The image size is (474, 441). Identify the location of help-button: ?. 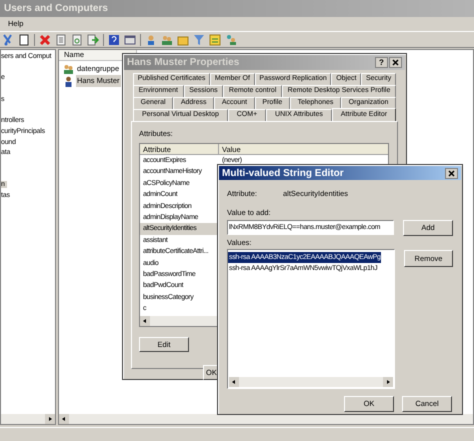
(381, 62).